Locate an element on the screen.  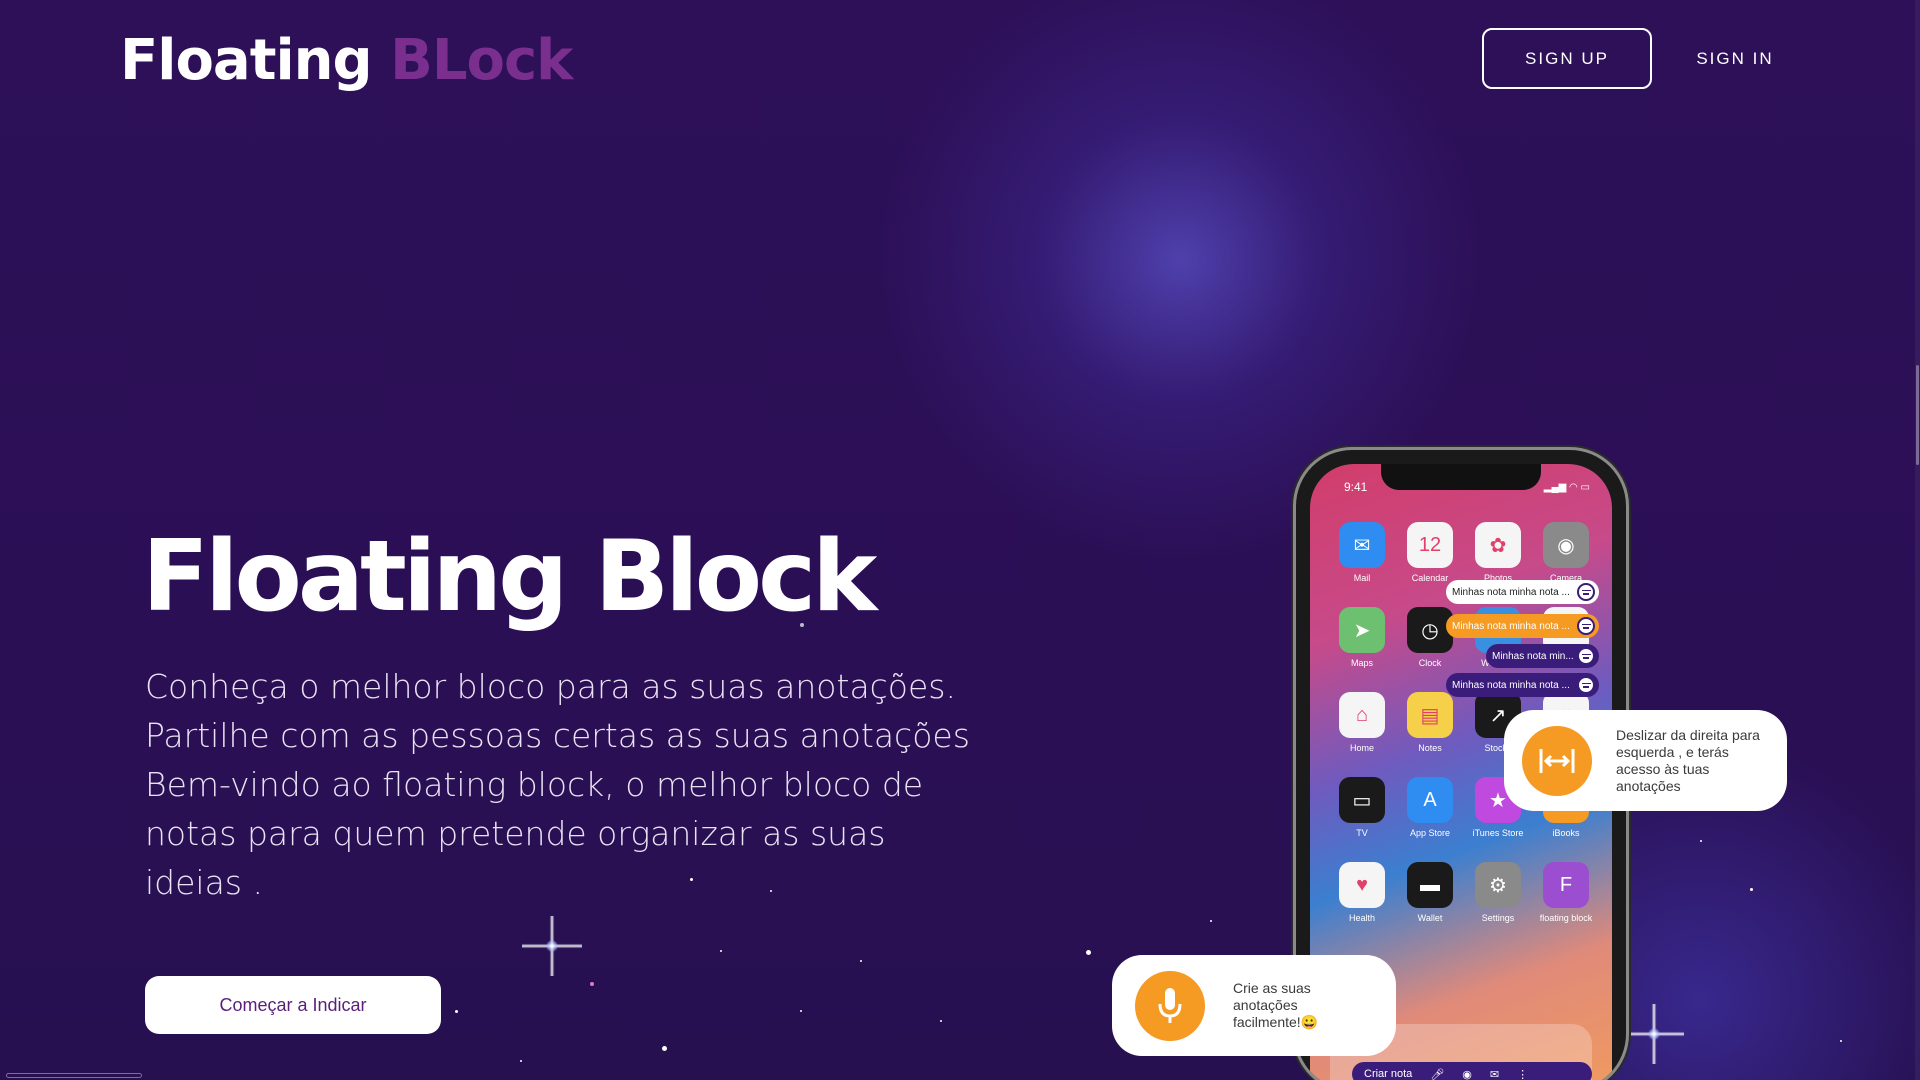
app-label: Mail is located at coordinates (1362, 578).